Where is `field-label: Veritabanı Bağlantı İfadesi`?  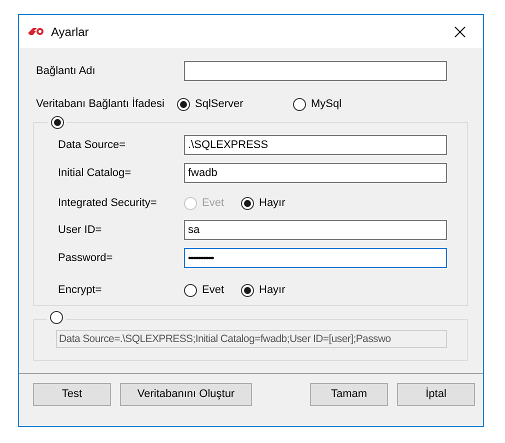
field-label: Veritabanı Bağlantı İfadesi is located at coordinates (101, 104).